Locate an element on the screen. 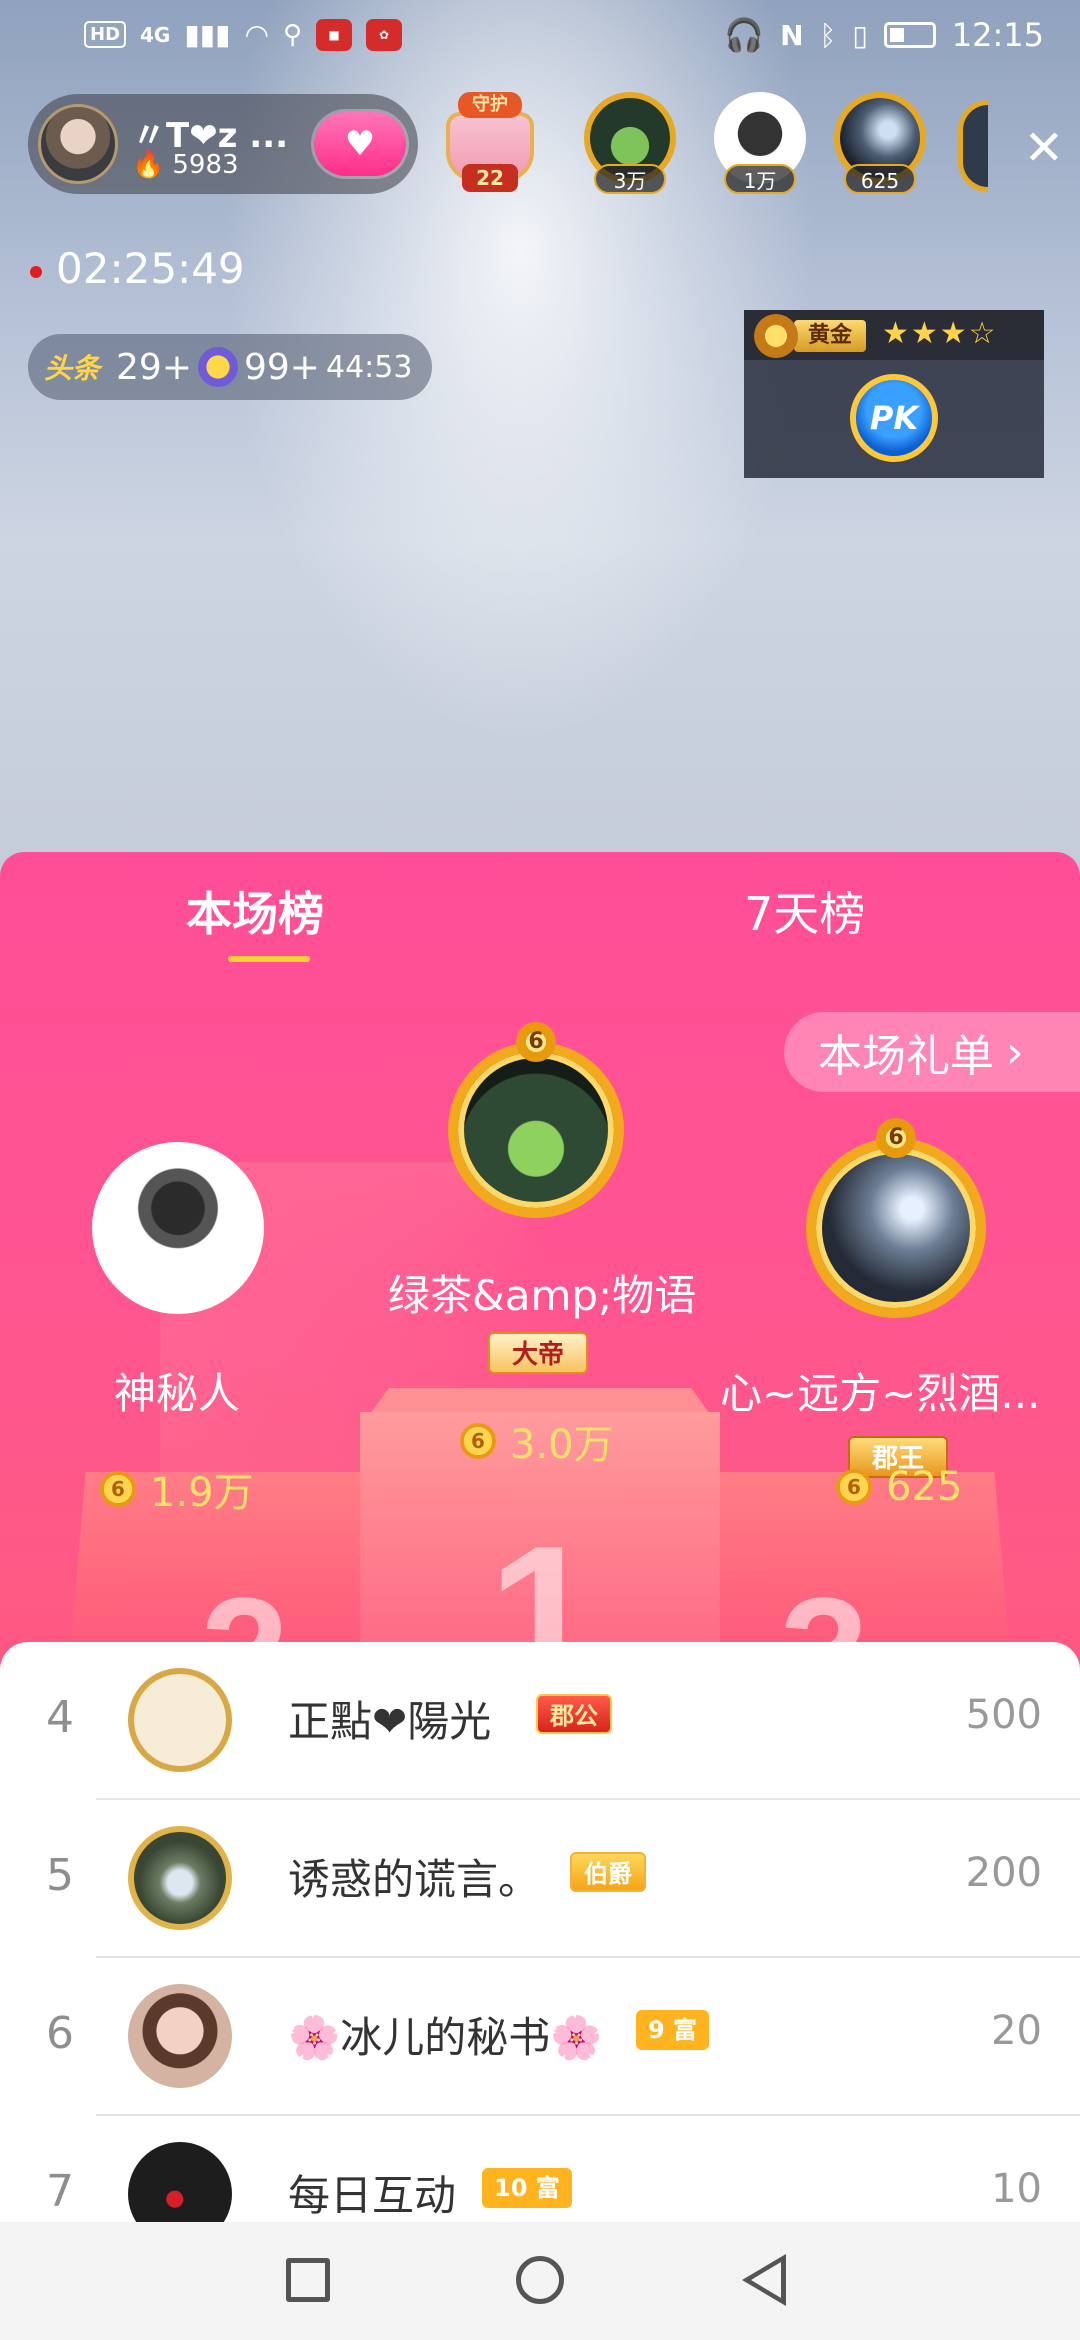 Image resolution: width=1080 pixels, height=2340 pixels. viewer-contribution: 3万 is located at coordinates (630, 179).